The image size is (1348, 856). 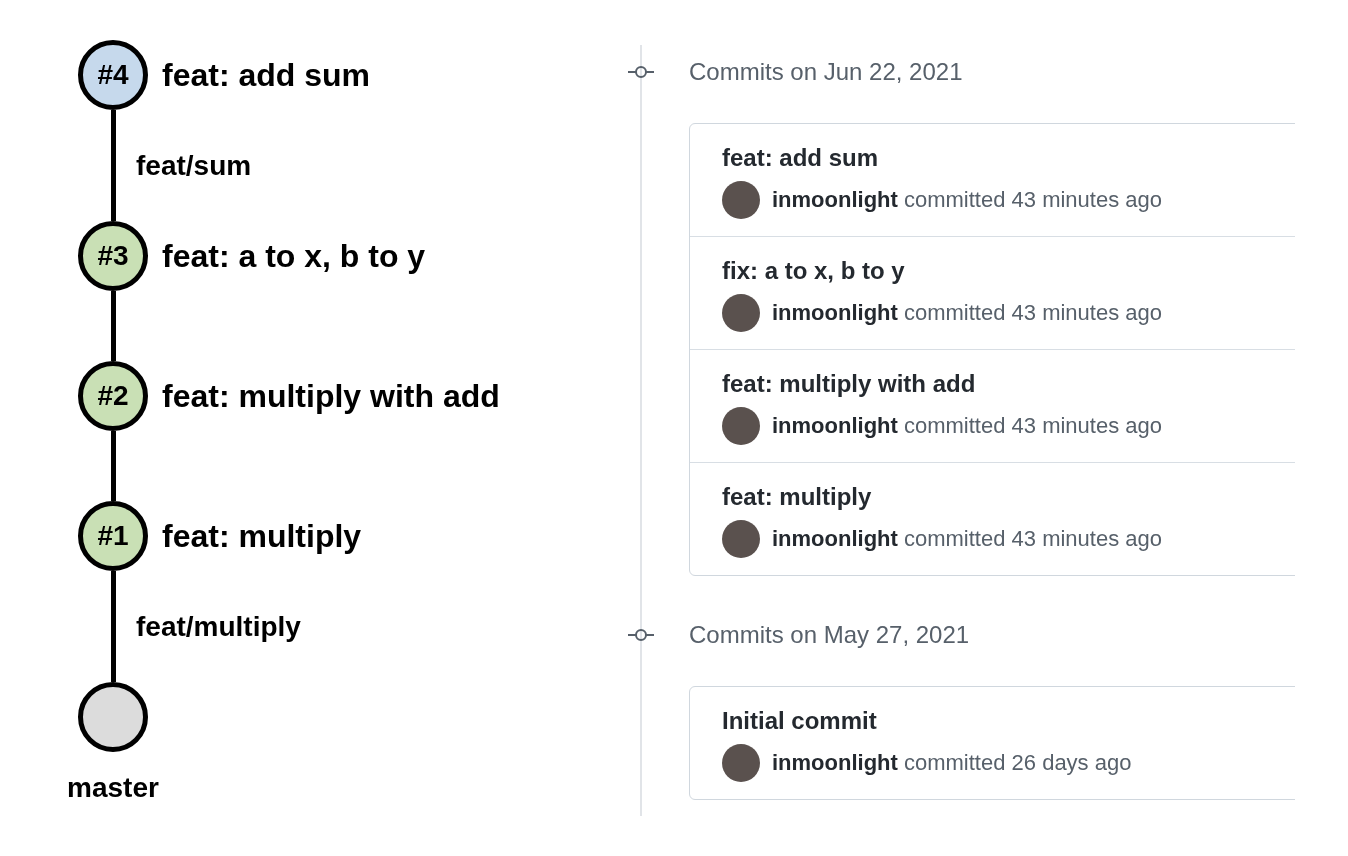 I want to click on commit-meta: inmoonlight committed 26 days ago, so click(x=952, y=763).